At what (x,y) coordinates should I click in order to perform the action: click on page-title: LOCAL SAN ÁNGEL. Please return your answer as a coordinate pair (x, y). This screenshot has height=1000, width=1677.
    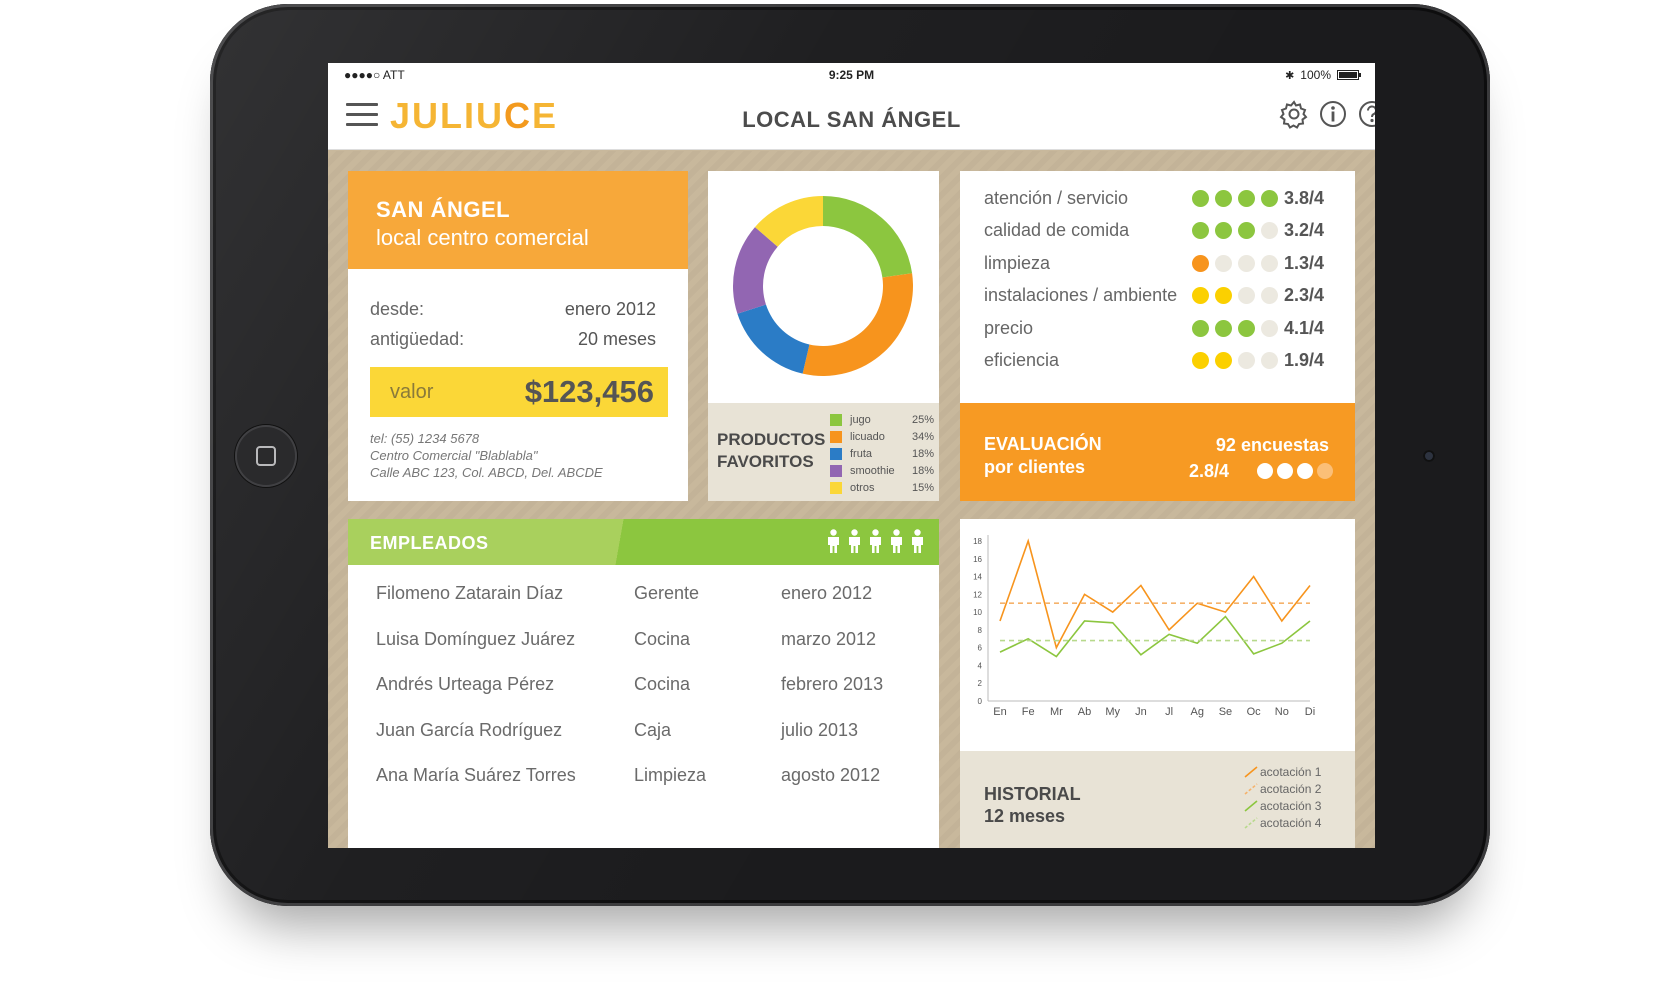
    Looking at the image, I should click on (851, 119).